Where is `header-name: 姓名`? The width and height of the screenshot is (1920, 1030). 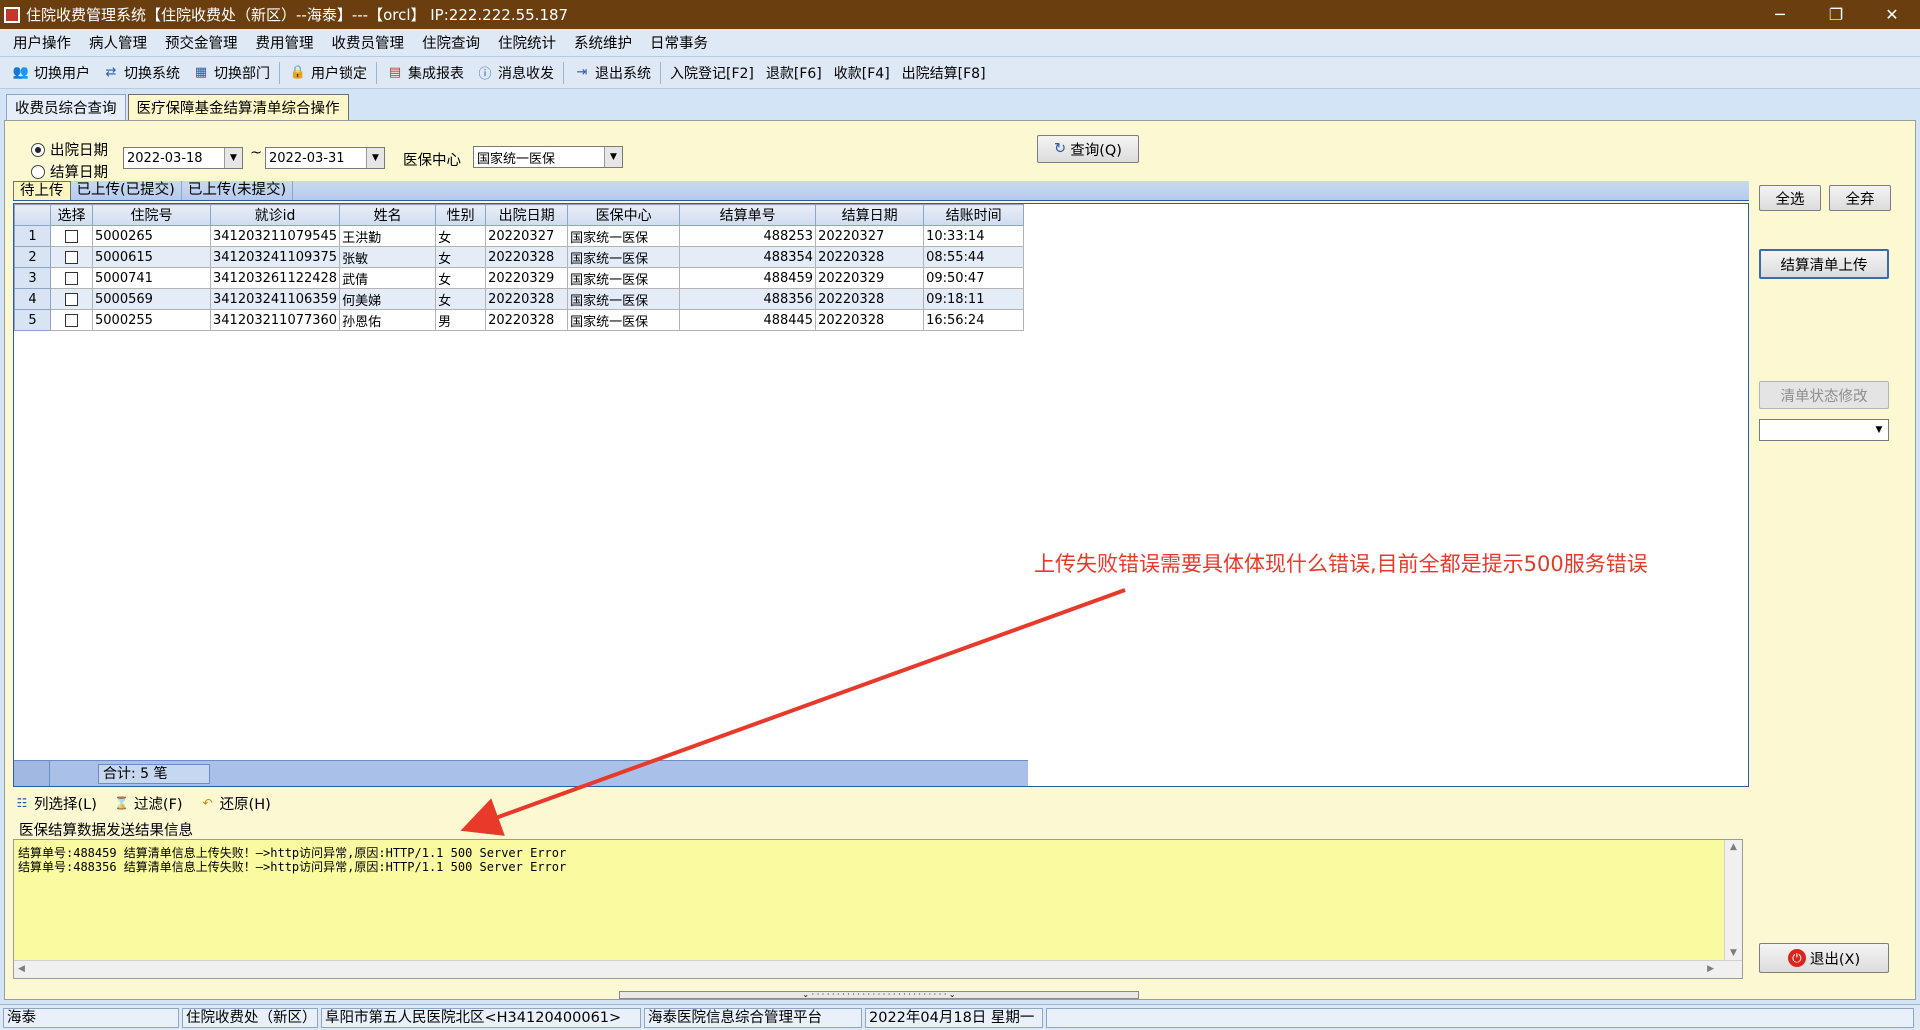
header-name: 姓名 is located at coordinates (388, 215).